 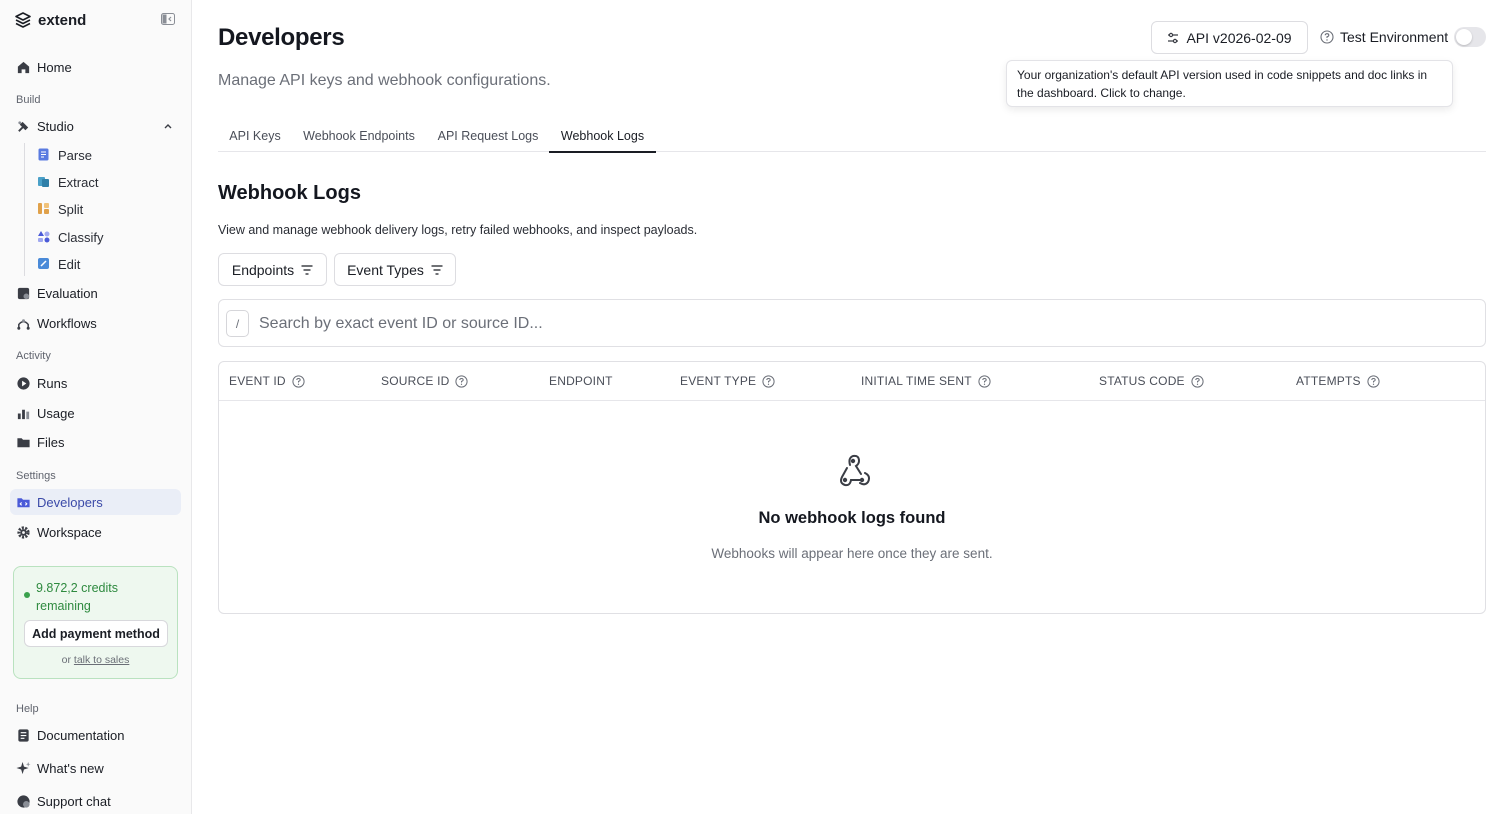 I want to click on documentation-icon, so click(x=23, y=735).